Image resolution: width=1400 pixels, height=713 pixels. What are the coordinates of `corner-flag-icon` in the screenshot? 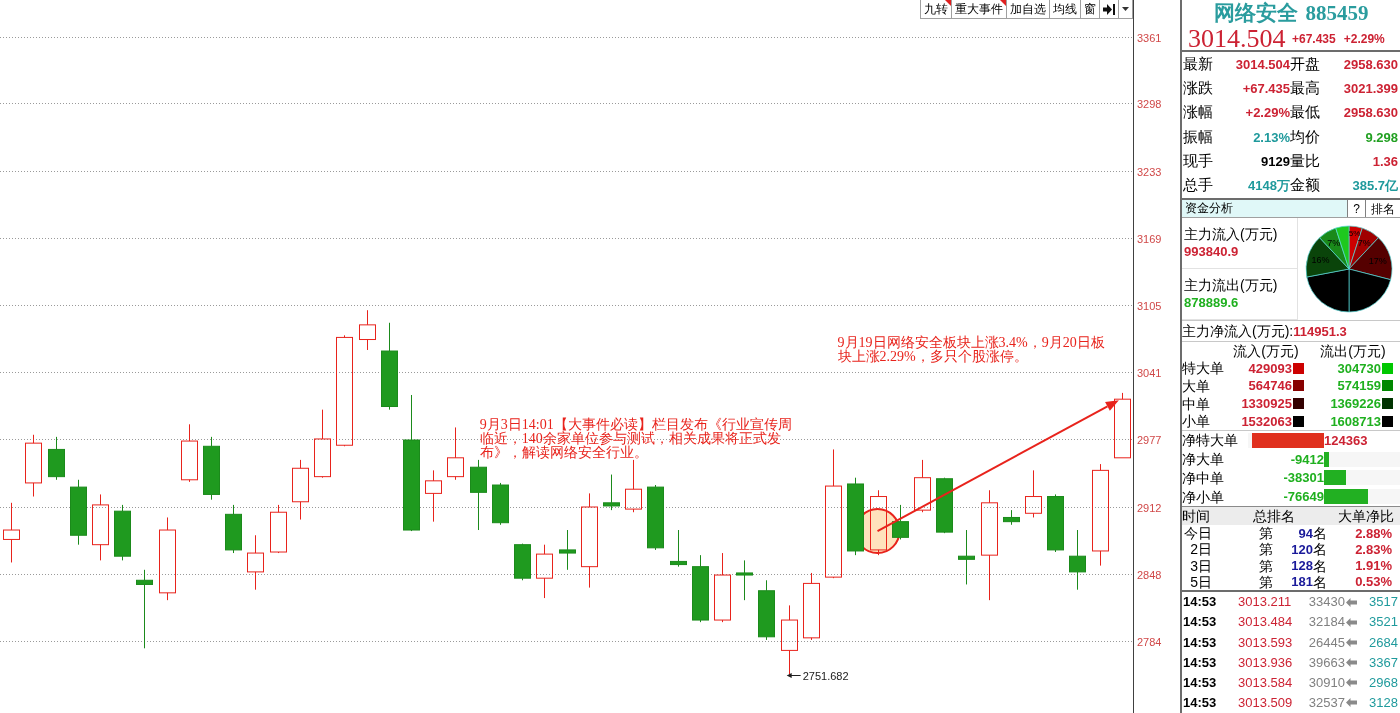 It's located at (948, 3).